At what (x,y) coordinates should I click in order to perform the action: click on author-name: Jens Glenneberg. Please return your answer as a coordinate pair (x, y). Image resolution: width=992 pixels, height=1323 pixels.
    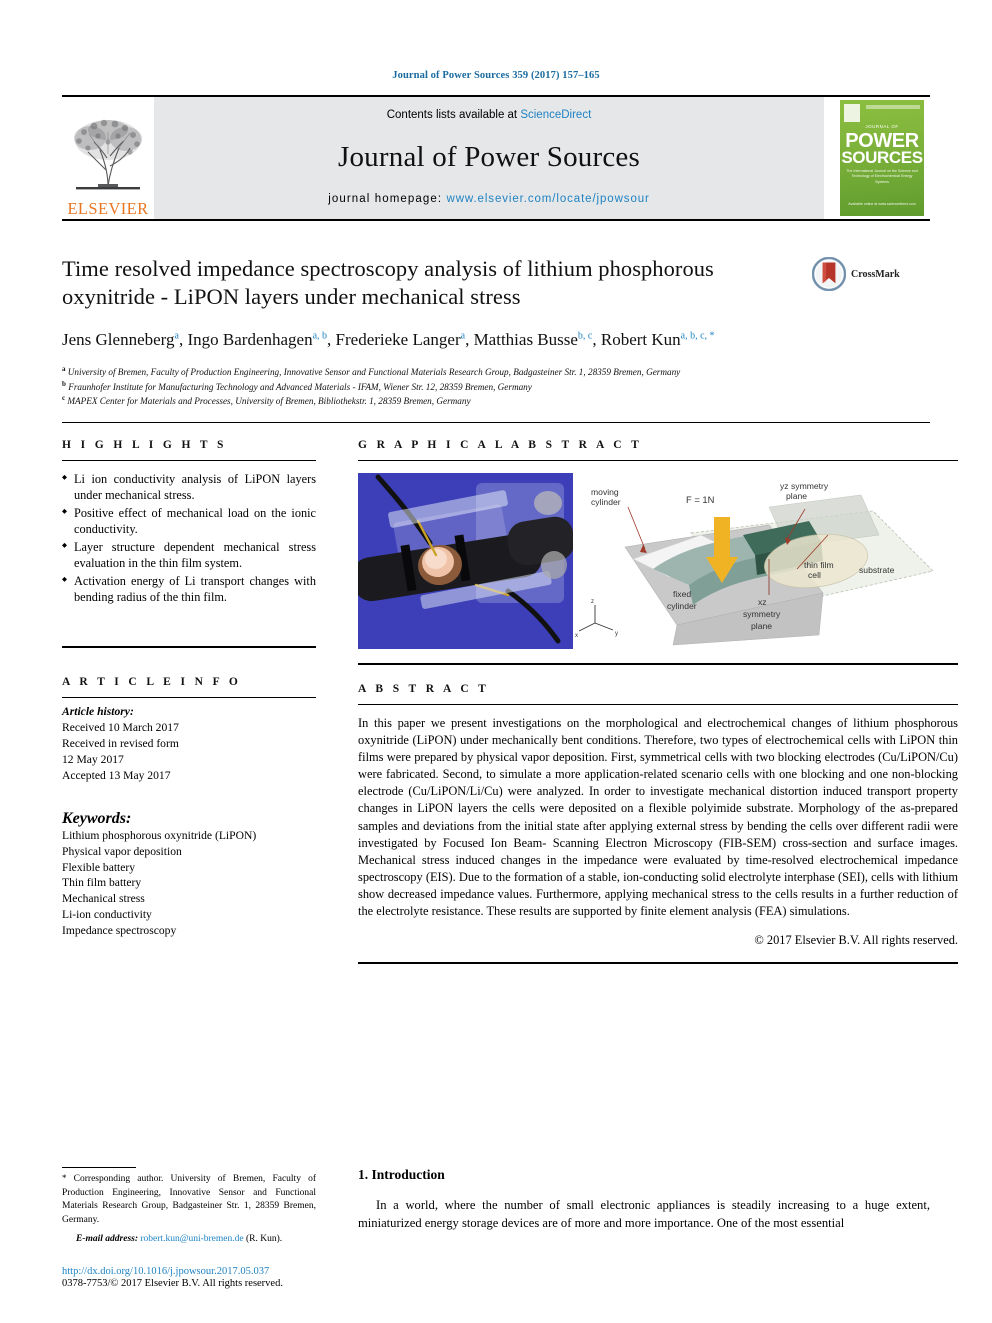
    Looking at the image, I should click on (118, 339).